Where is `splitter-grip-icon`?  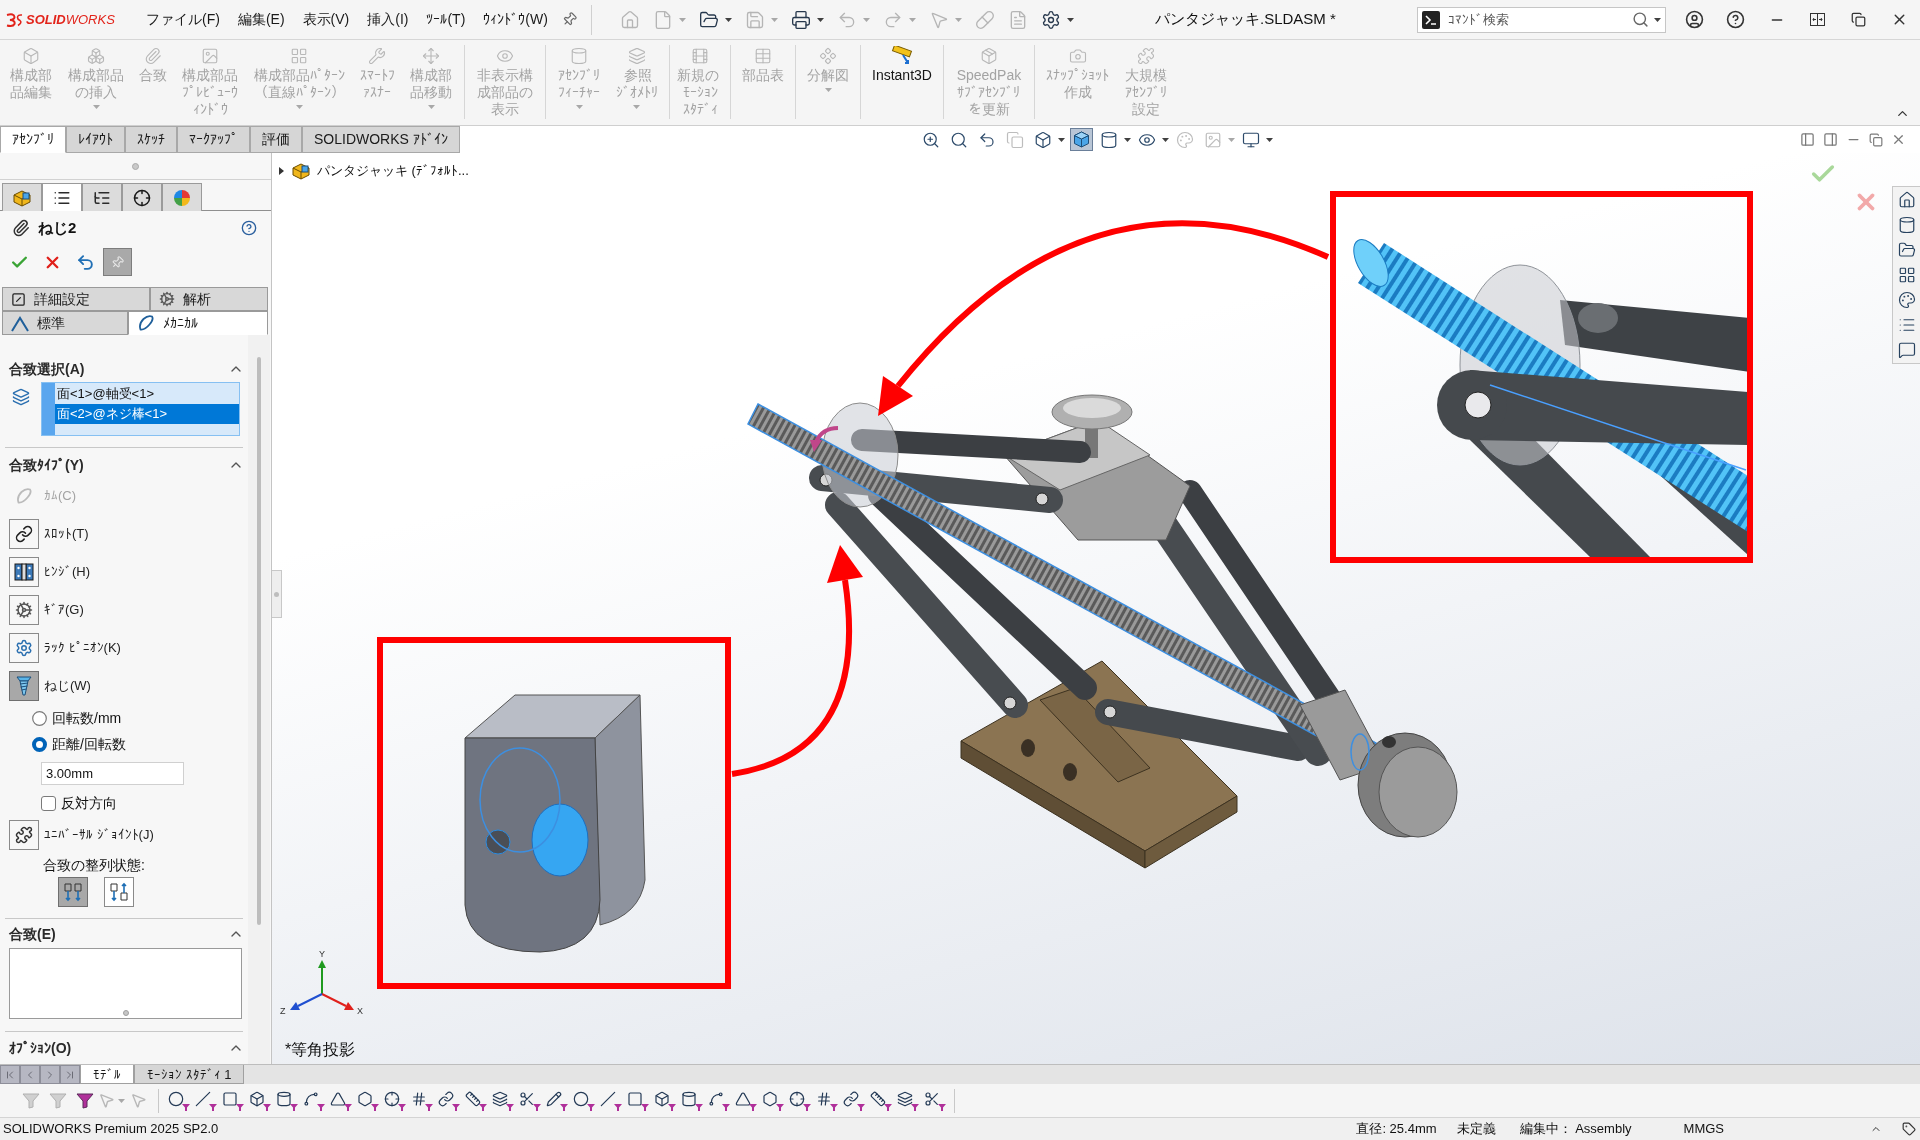
splitter-grip-icon is located at coordinates (135, 166).